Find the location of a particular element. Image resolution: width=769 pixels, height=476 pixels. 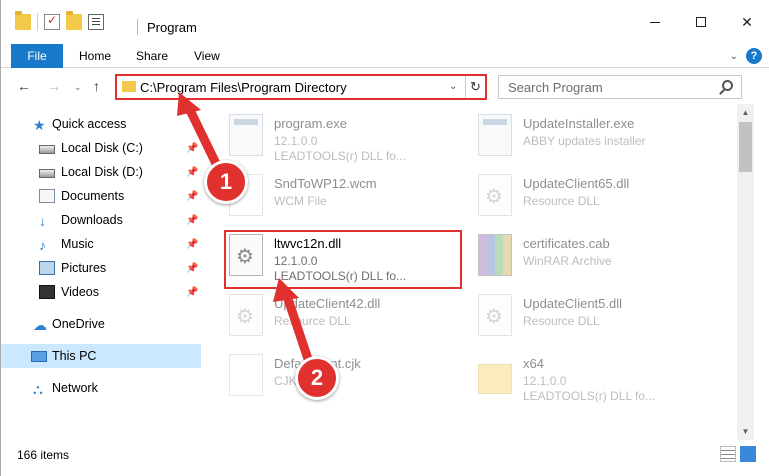

minimize-button is located at coordinates (655, 22).